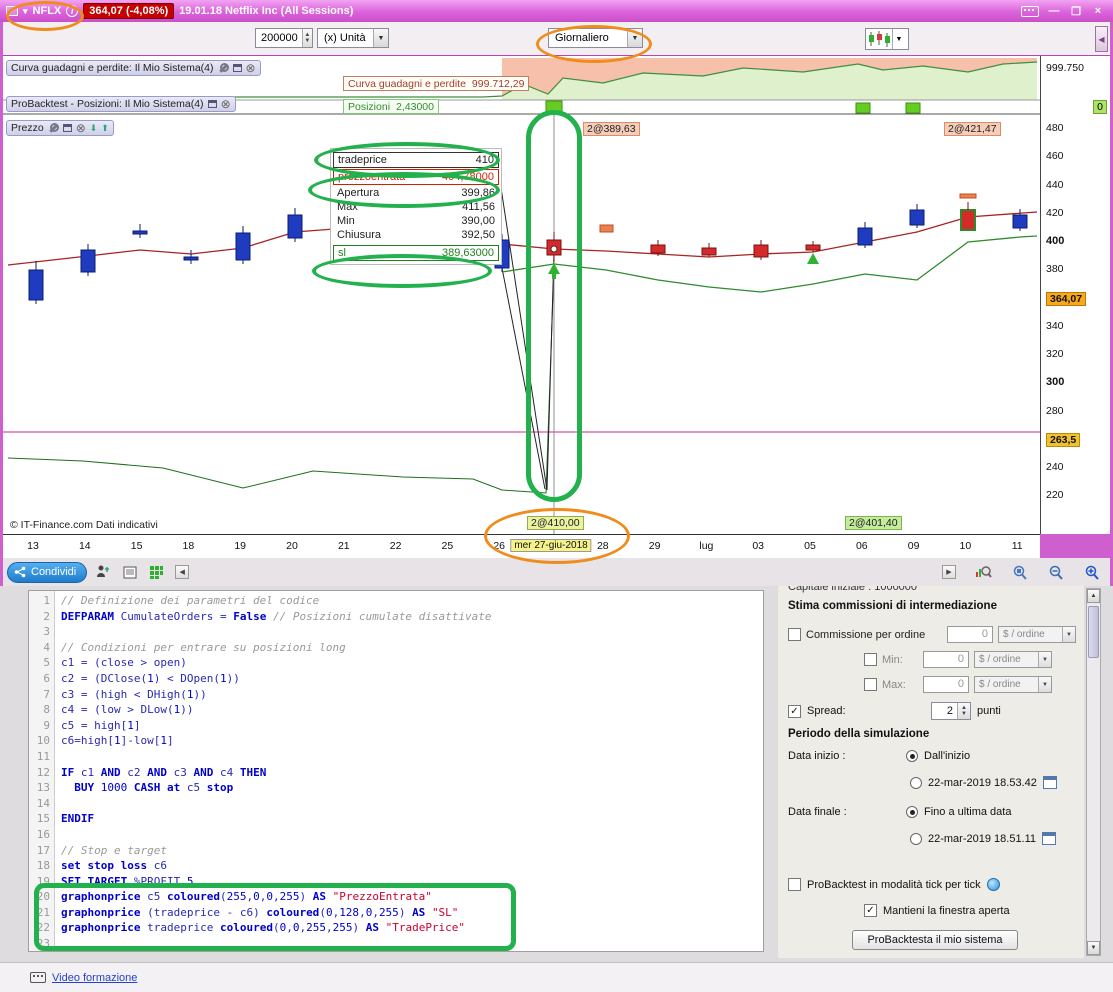 The image size is (1113, 992). What do you see at coordinates (416, 177) in the screenshot?
I see `tooltip-row: prezzoentrata 404,78000` at bounding box center [416, 177].